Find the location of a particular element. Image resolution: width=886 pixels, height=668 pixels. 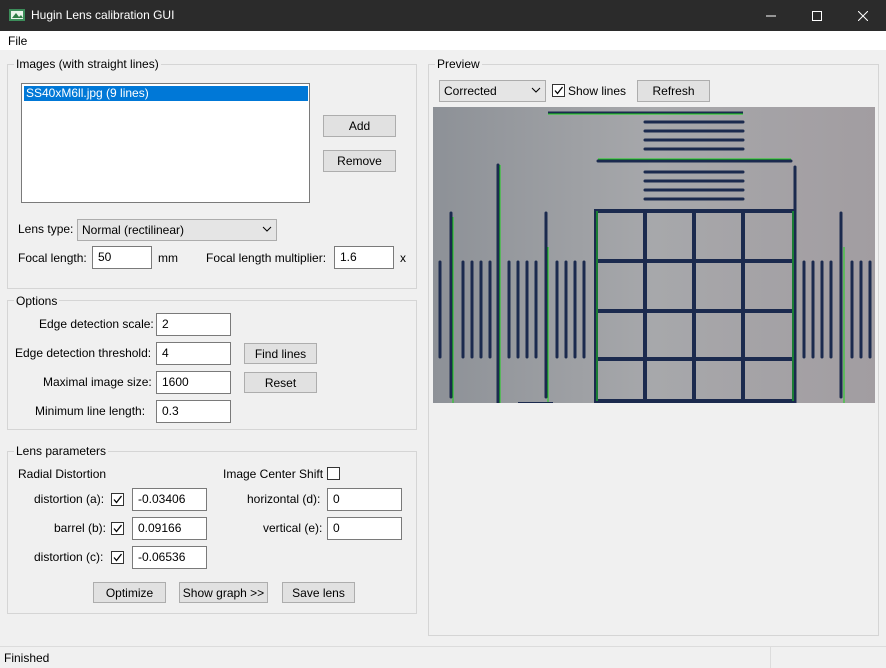

max-size-label: Maximal image size: is located at coordinates (97, 382).